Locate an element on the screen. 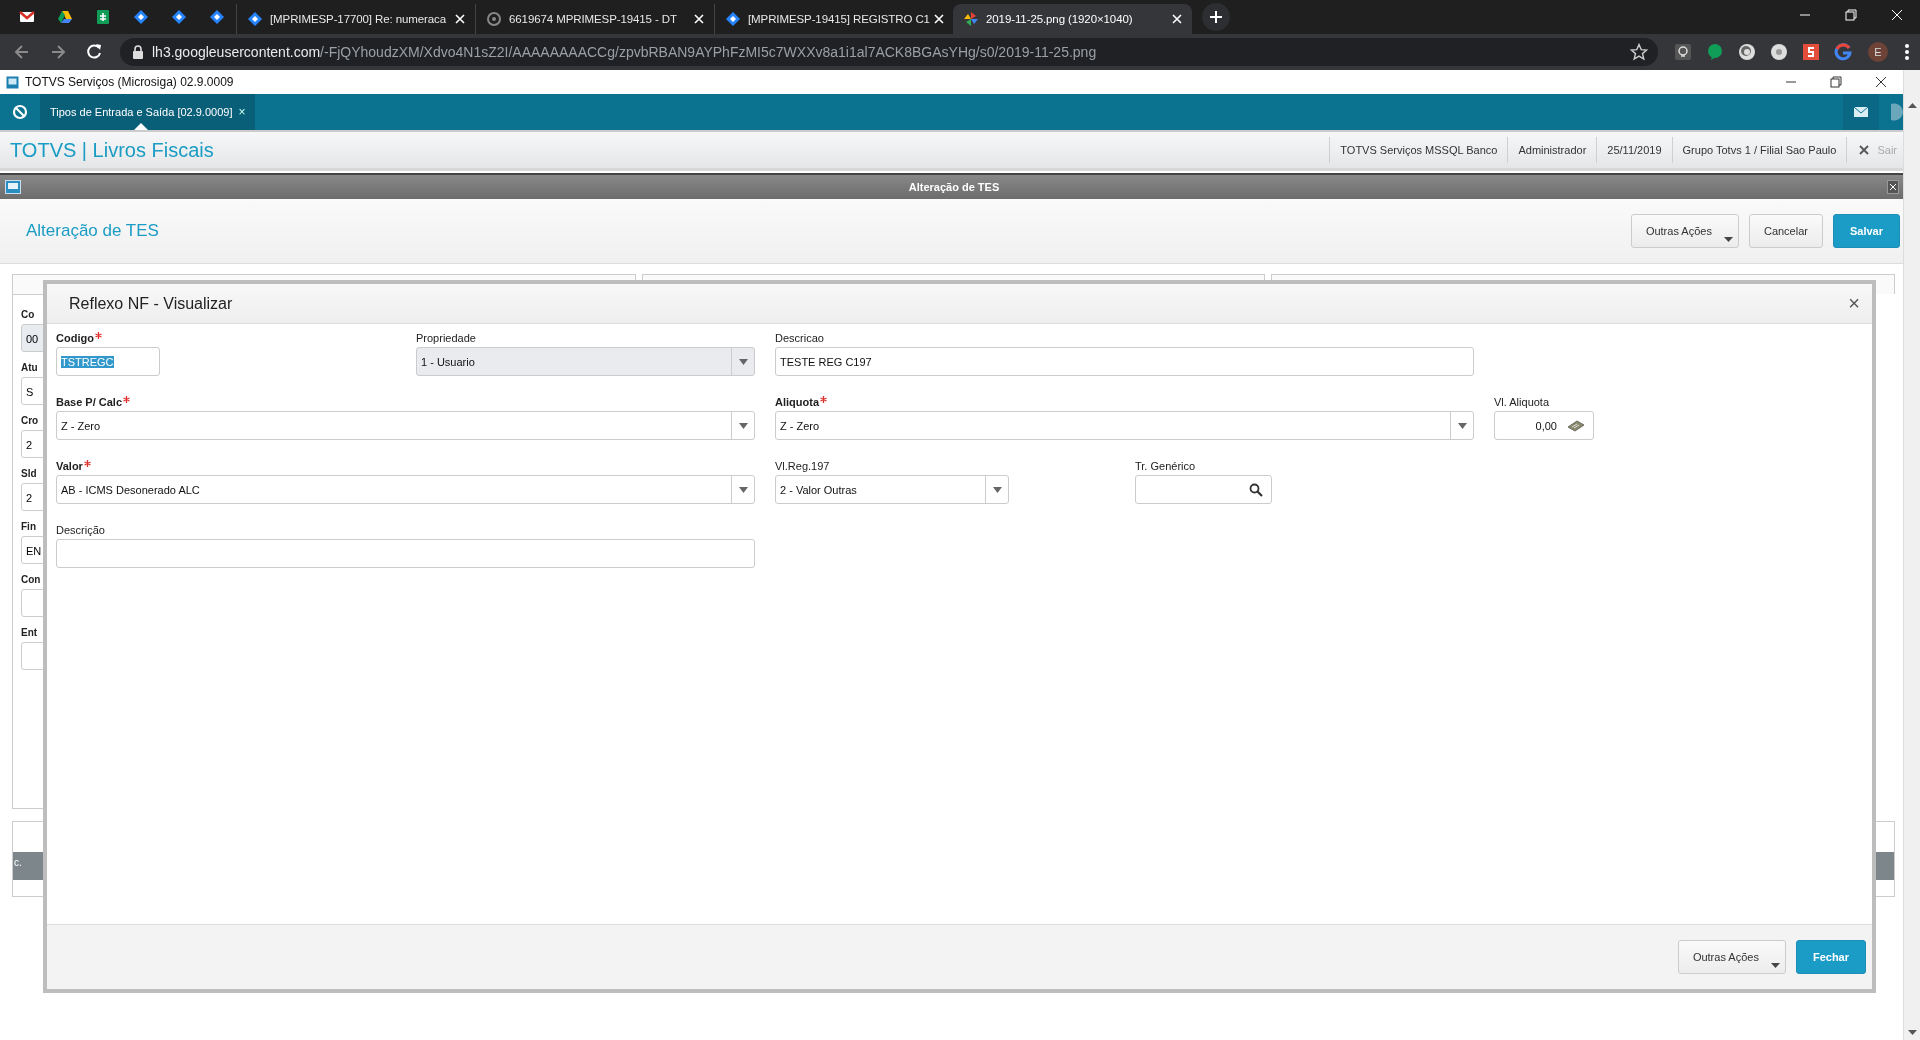 This screenshot has width=1920, height=1040. field-label: Descrição is located at coordinates (80, 530).